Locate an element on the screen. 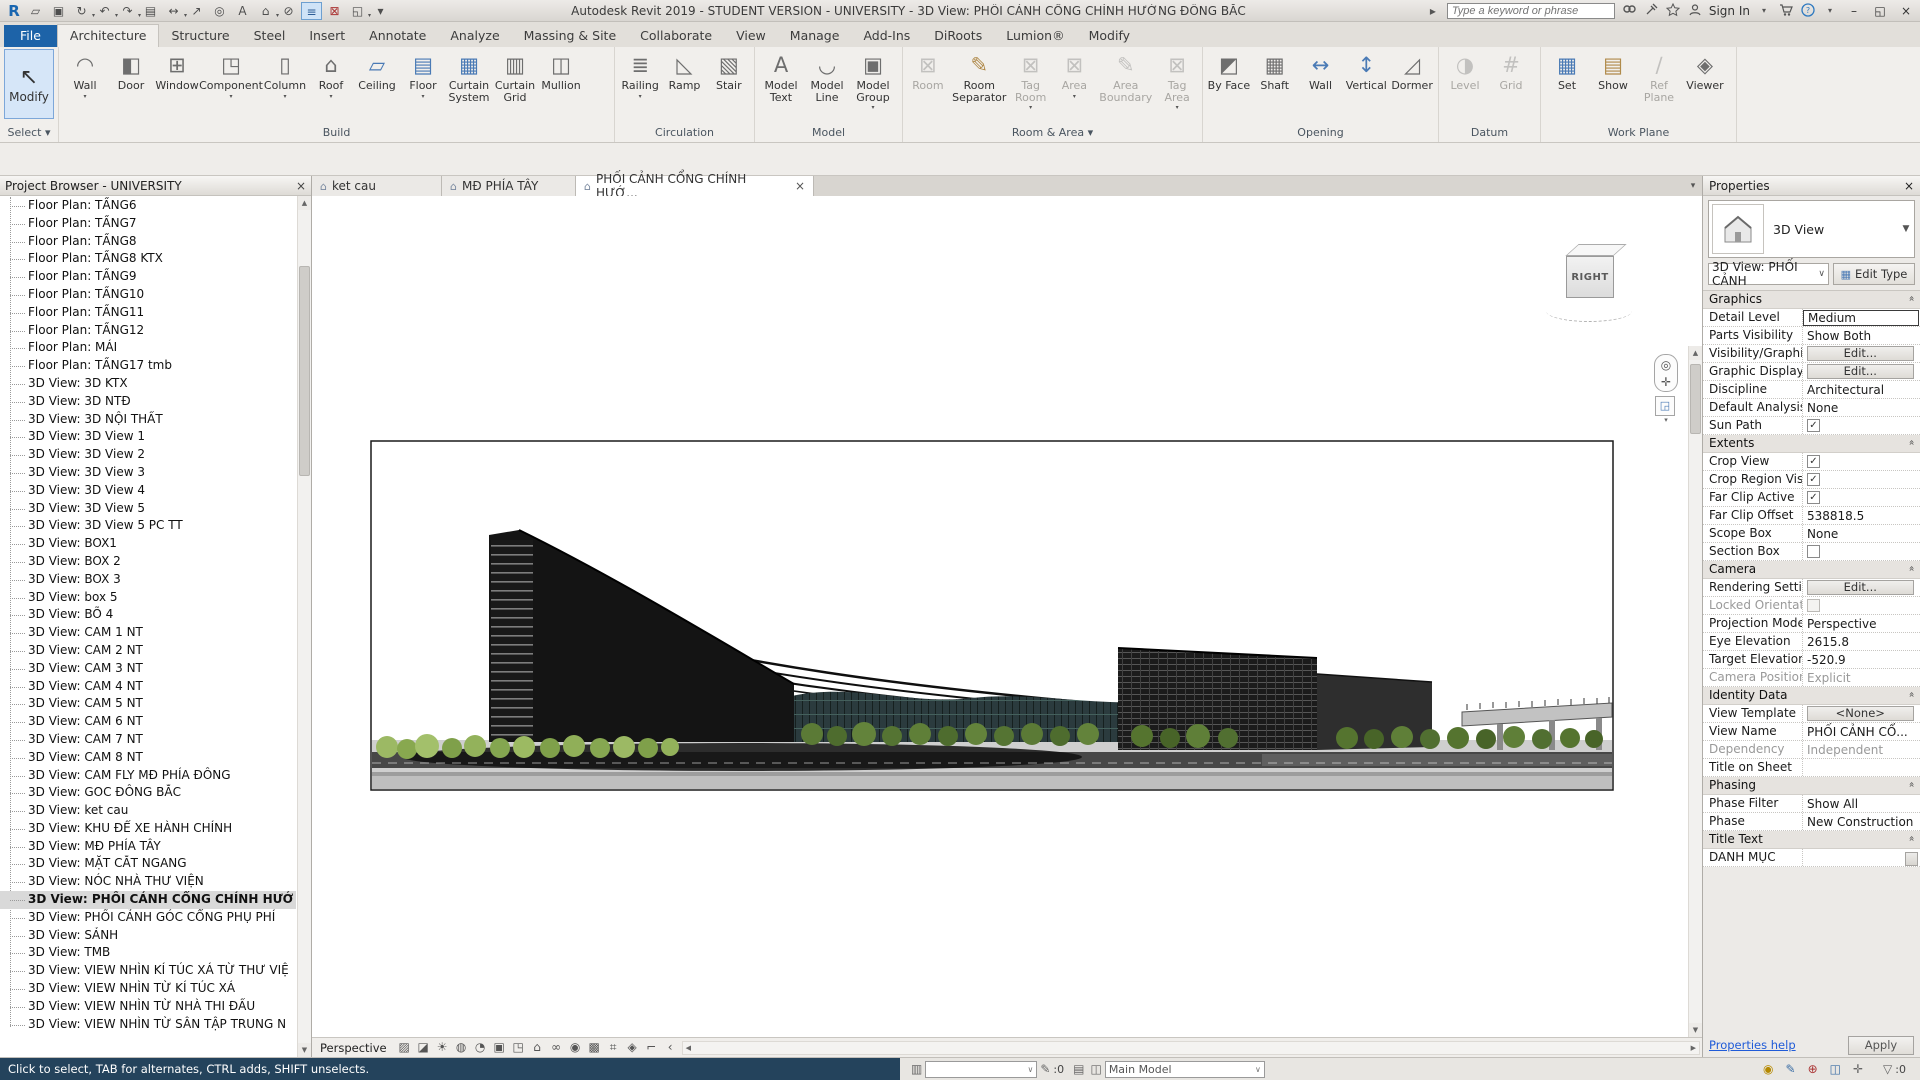  measure-icon: ↔ is located at coordinates (175, 13).